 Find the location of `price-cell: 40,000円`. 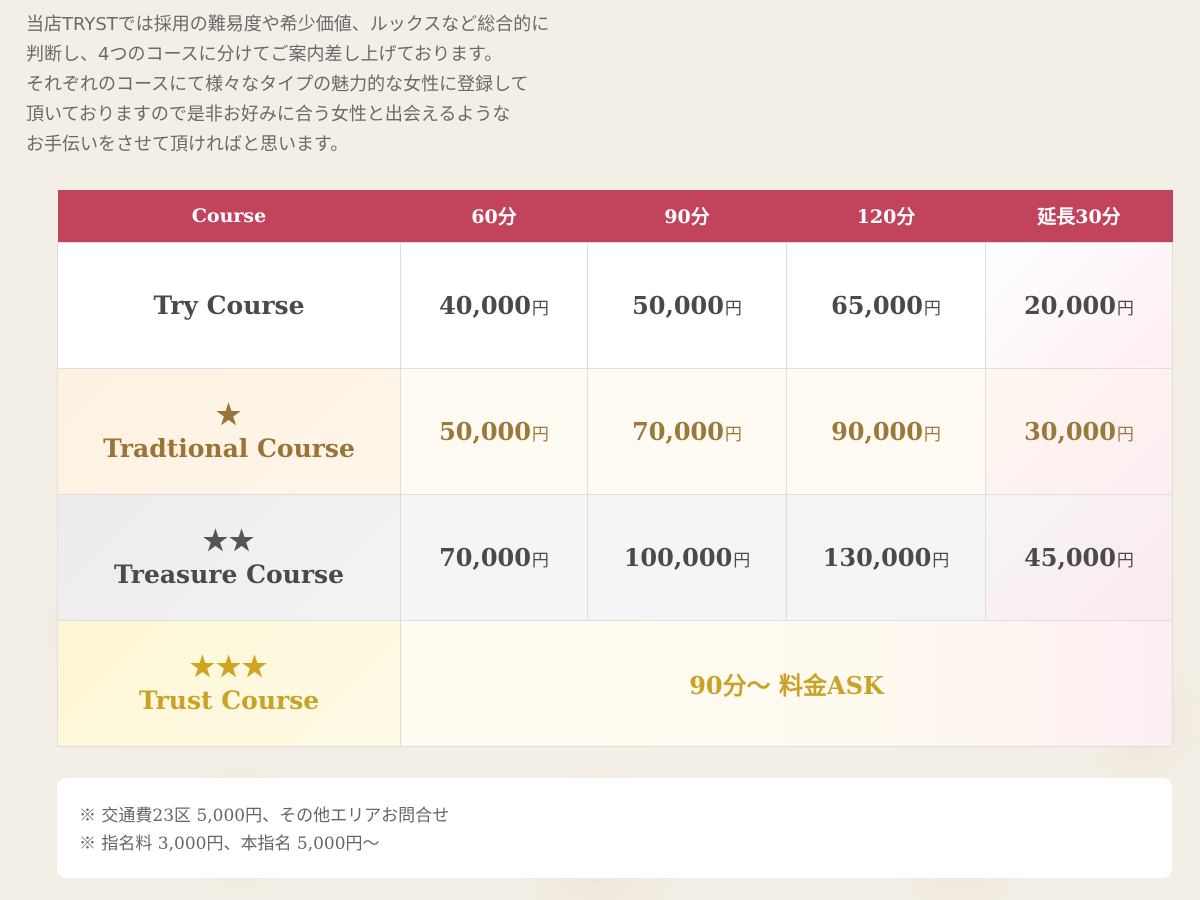

price-cell: 40,000円 is located at coordinates (494, 305).